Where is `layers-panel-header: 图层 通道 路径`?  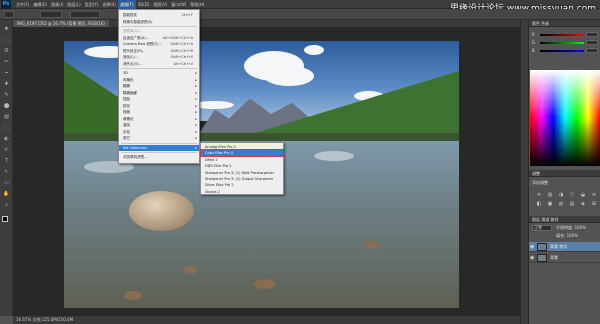 layers-panel-header: 图层 通道 路径 is located at coordinates (564, 219).